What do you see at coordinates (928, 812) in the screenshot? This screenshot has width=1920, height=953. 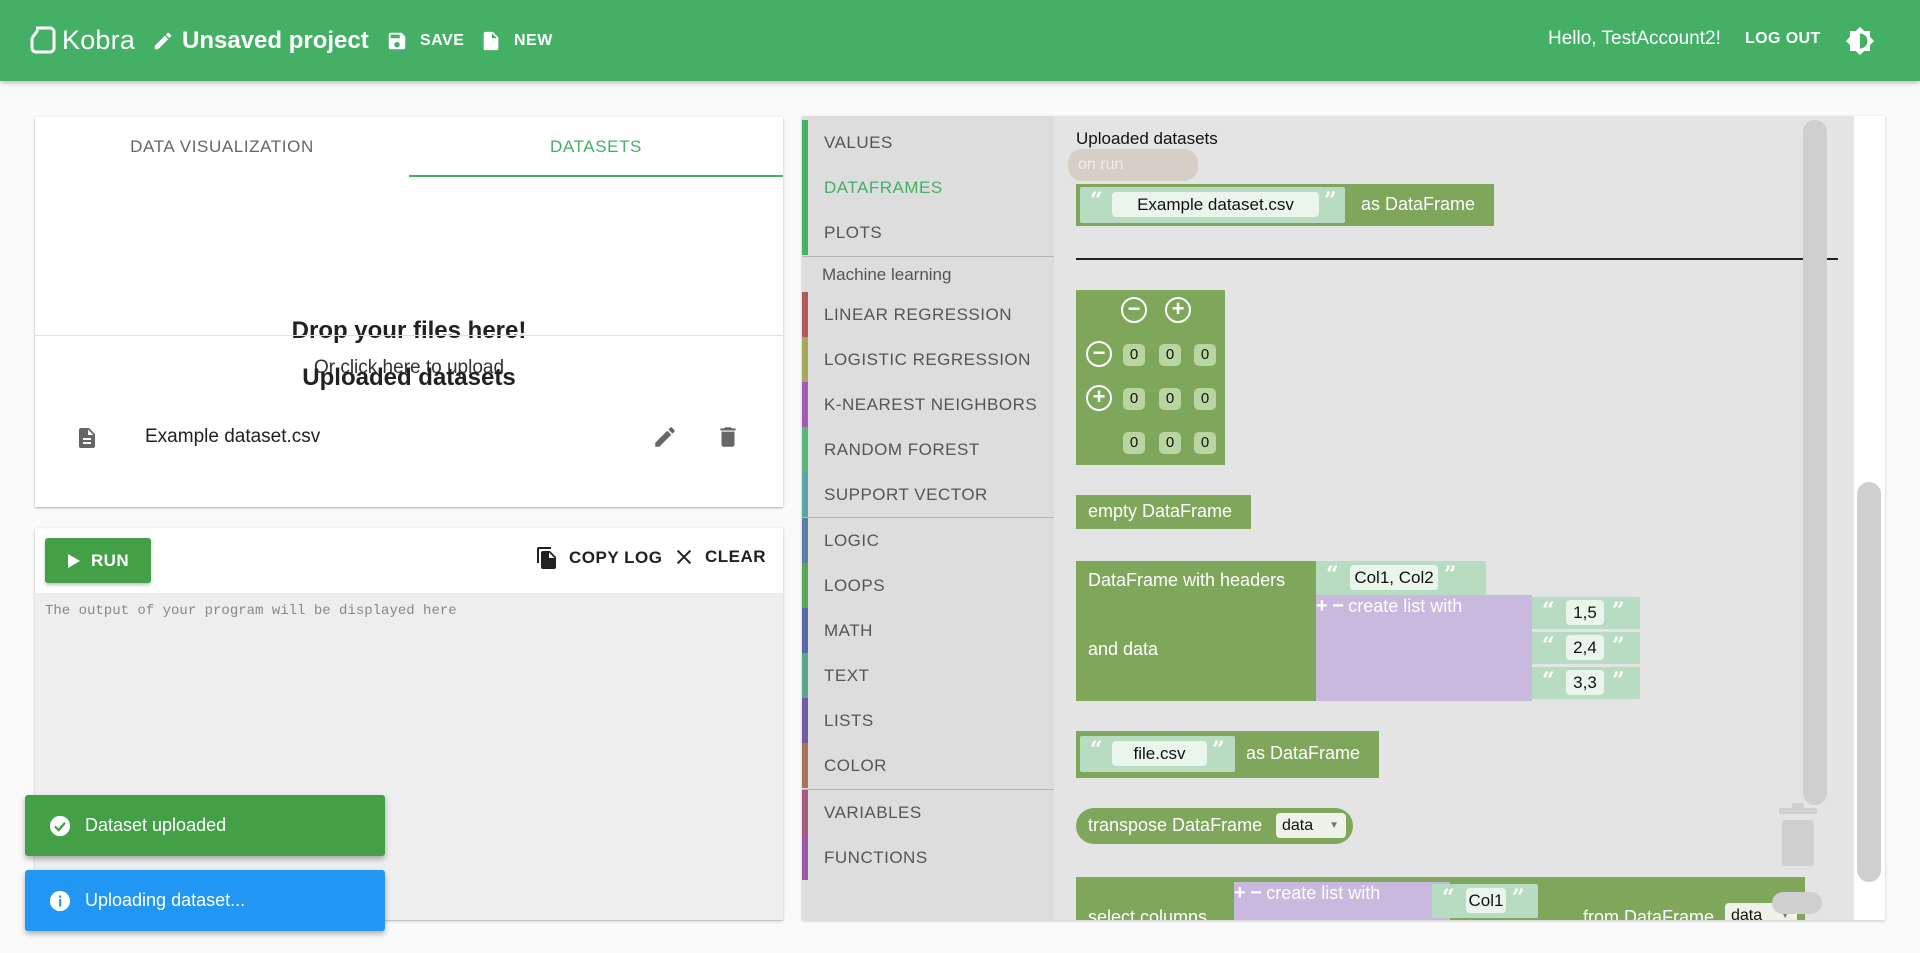 I see `toolbox-item-variables: VARIABLES` at bounding box center [928, 812].